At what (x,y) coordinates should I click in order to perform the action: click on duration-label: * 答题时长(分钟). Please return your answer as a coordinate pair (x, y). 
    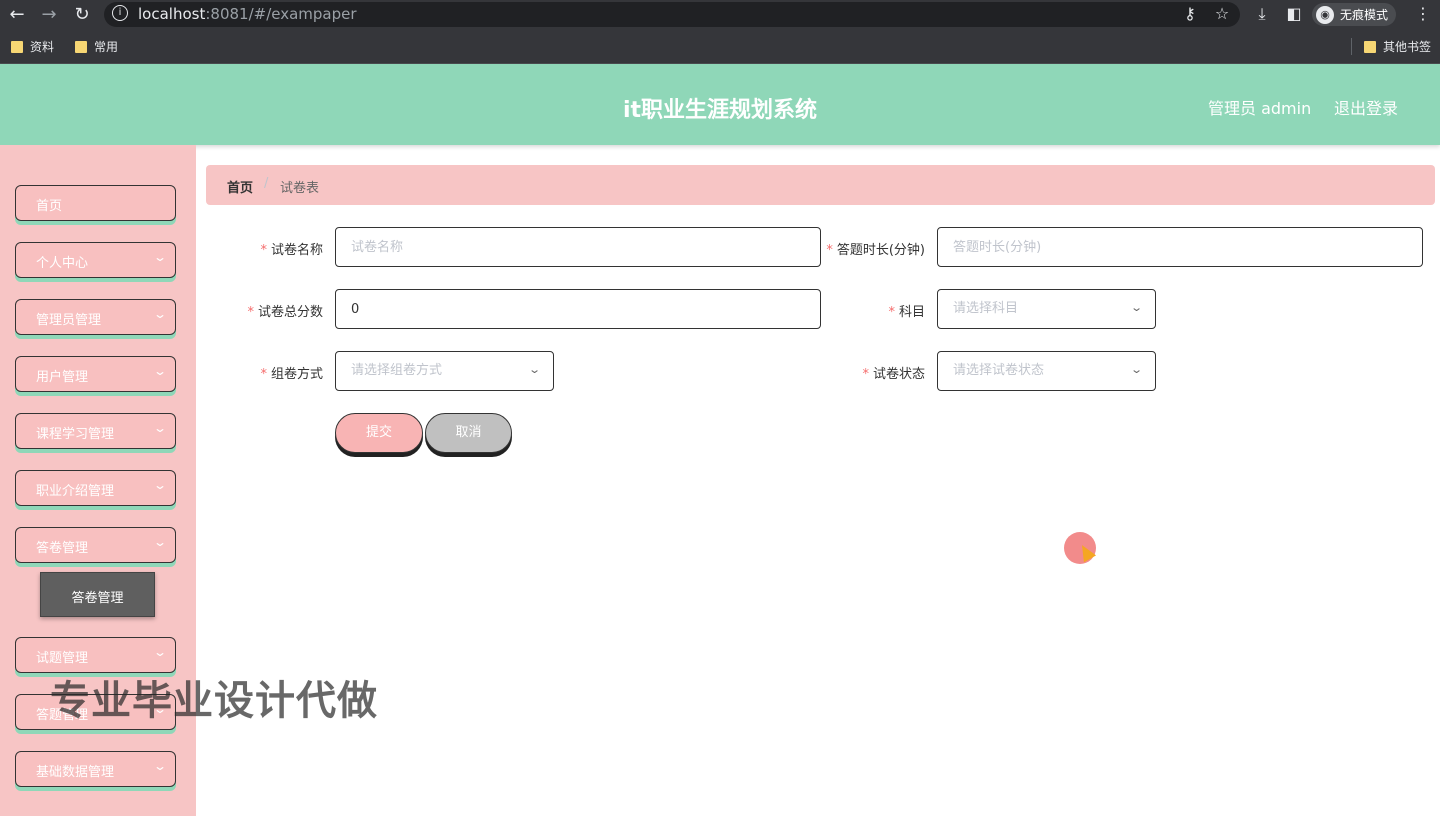
    Looking at the image, I should click on (875, 250).